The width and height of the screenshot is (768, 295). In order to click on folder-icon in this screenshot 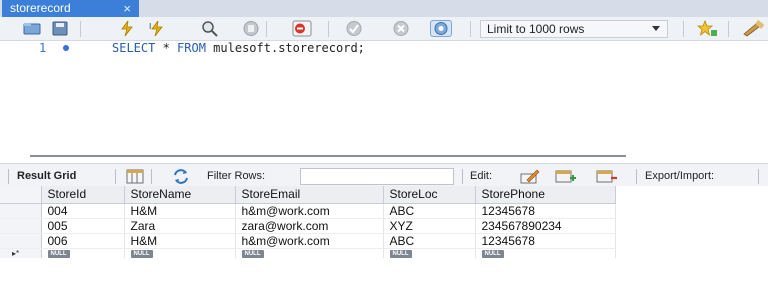, I will do `click(32, 28)`.